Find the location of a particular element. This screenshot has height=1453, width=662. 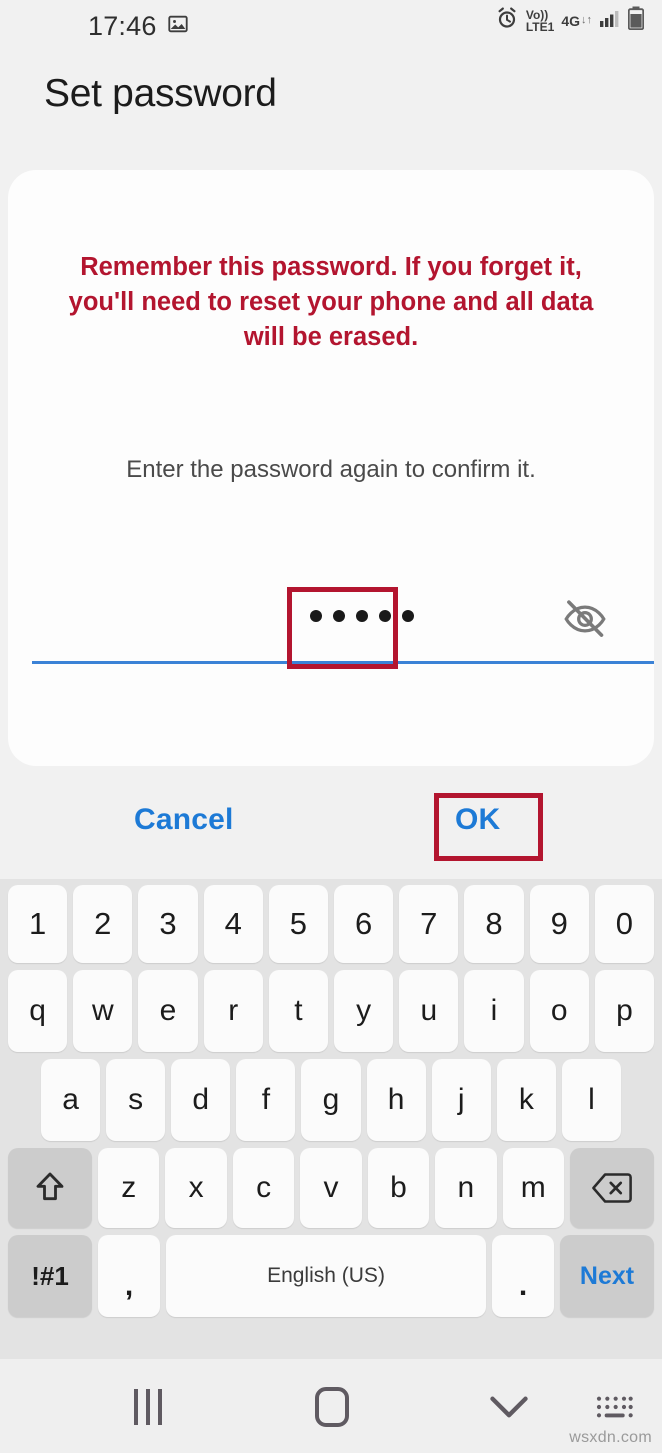

chevron-down-icon is located at coordinates (509, 1407).